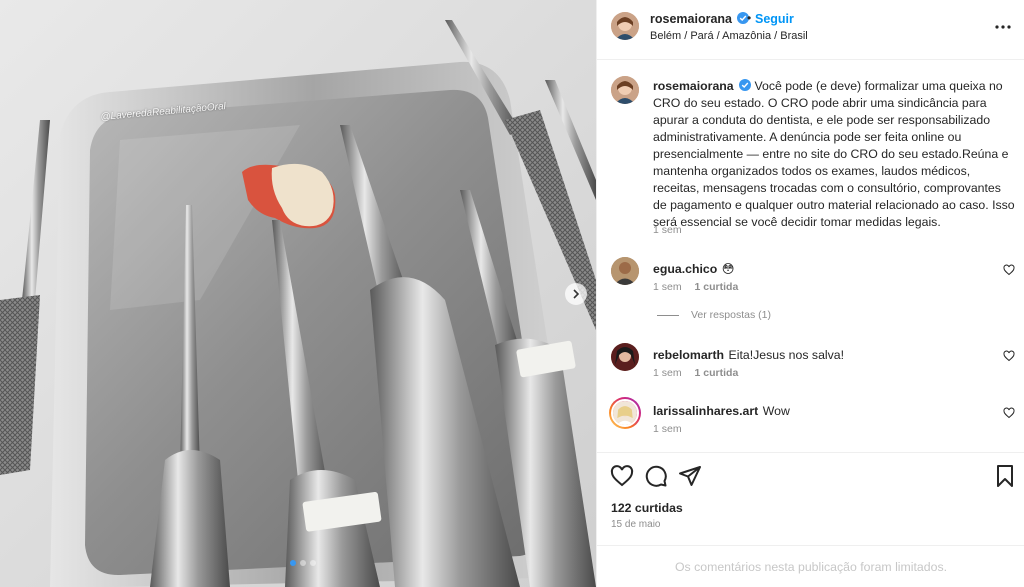  I want to click on carousel-next-button, so click(576, 294).